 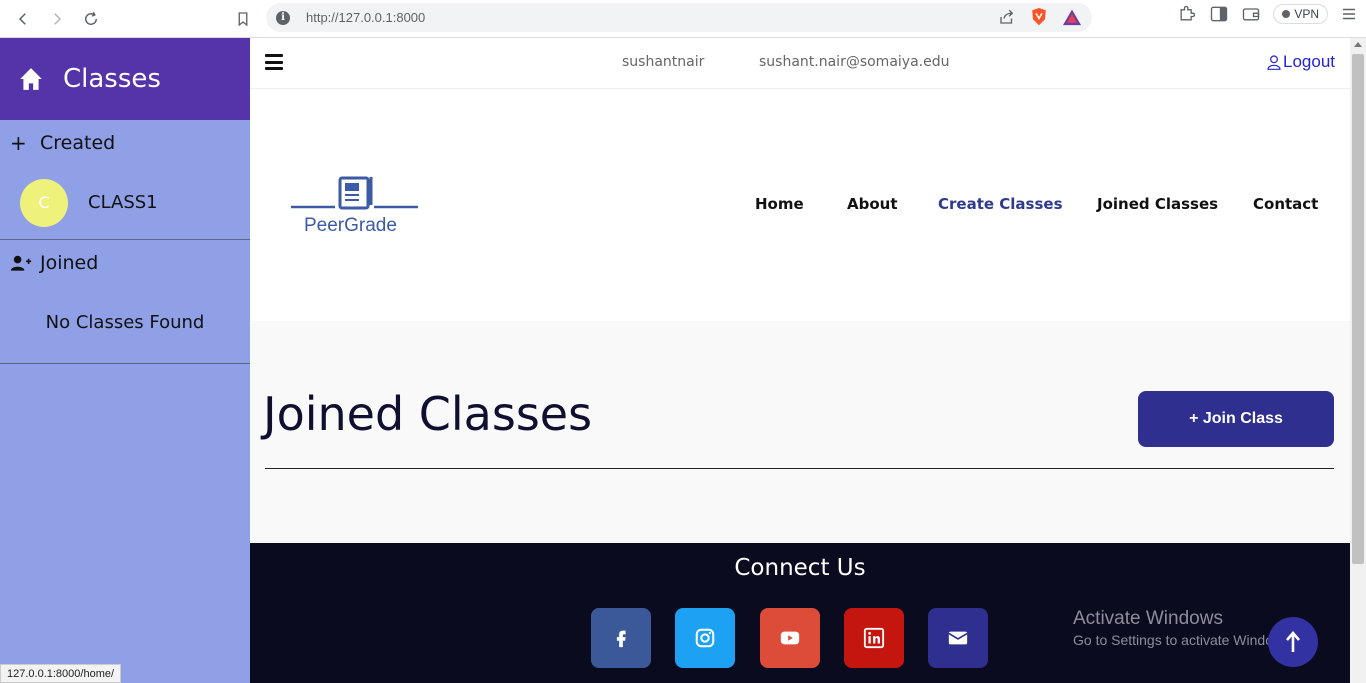 I want to click on browser-menu-icon, so click(x=1349, y=14).